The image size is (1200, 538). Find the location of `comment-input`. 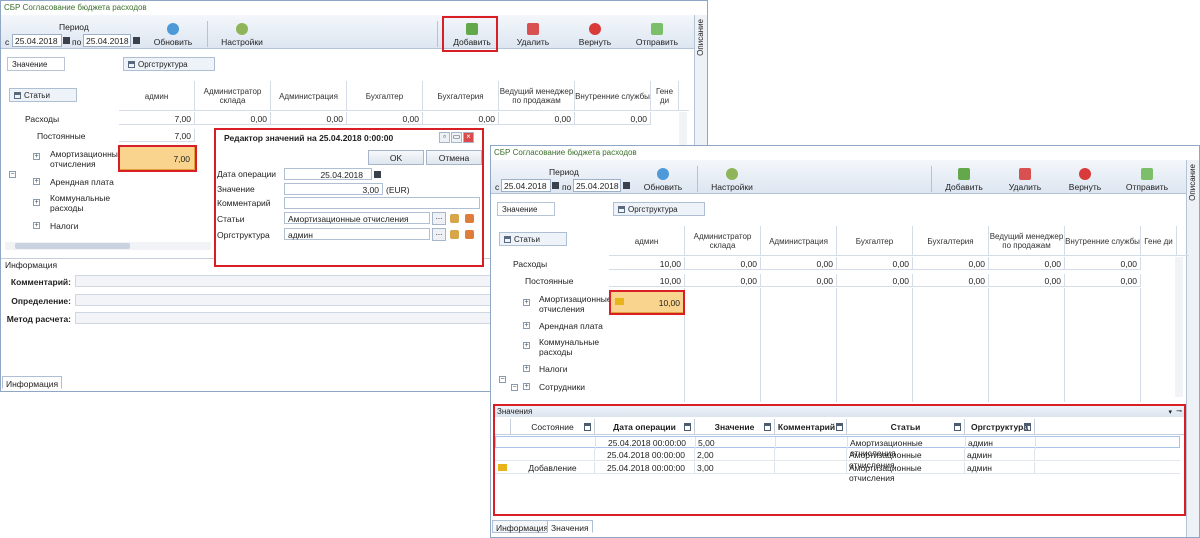

comment-input is located at coordinates (382, 203).